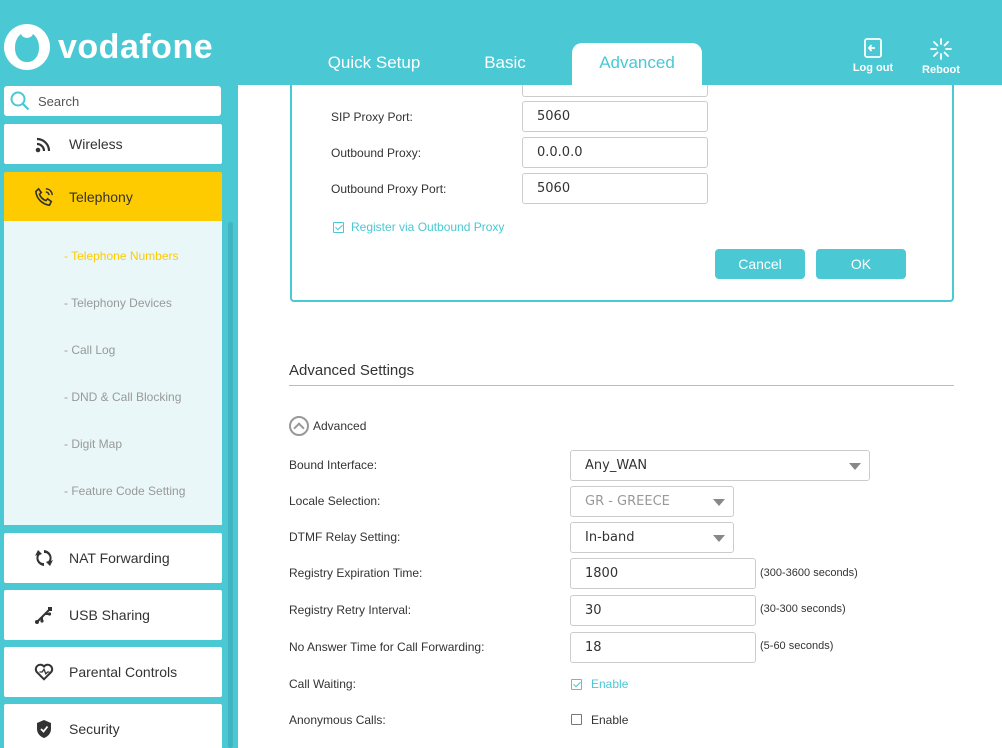  I want to click on collapse-up-icon, so click(299, 426).